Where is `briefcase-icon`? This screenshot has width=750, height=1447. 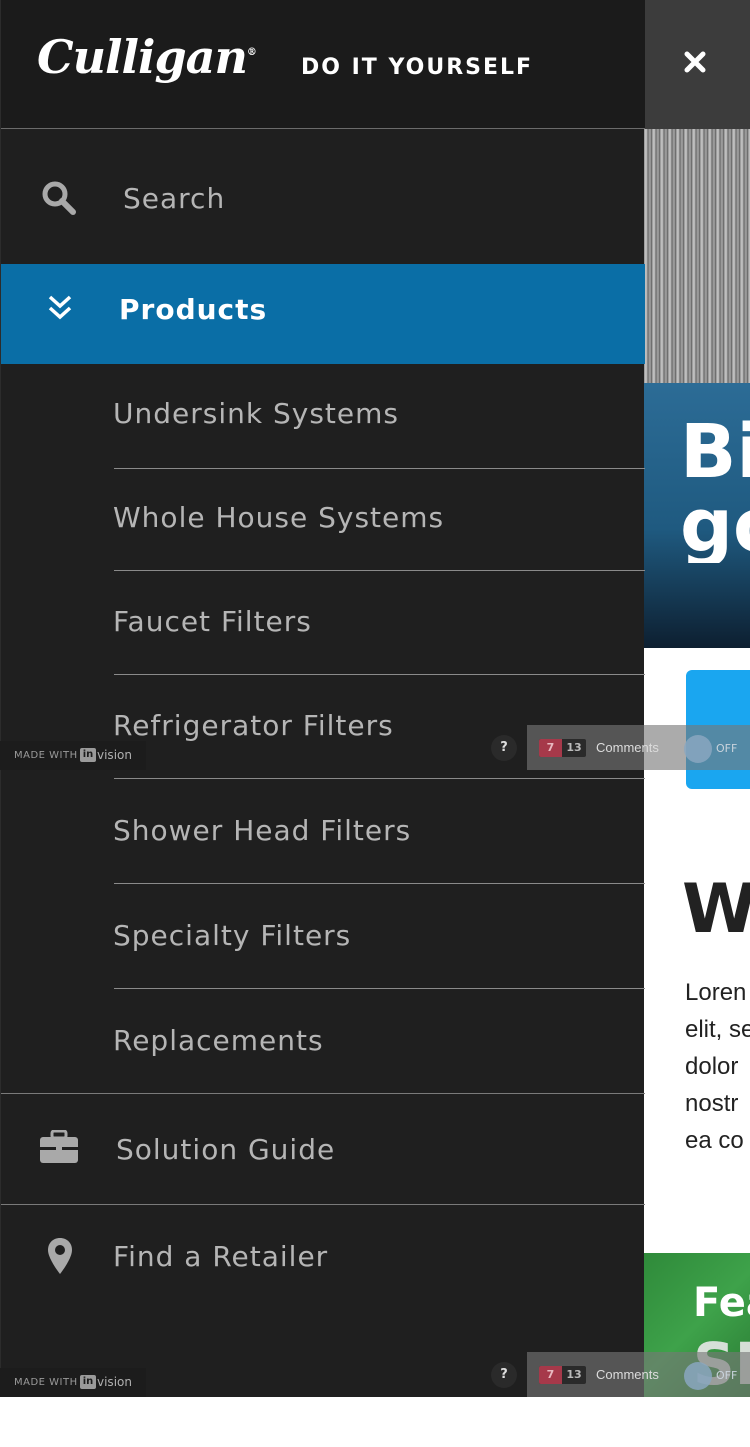 briefcase-icon is located at coordinates (59, 1146).